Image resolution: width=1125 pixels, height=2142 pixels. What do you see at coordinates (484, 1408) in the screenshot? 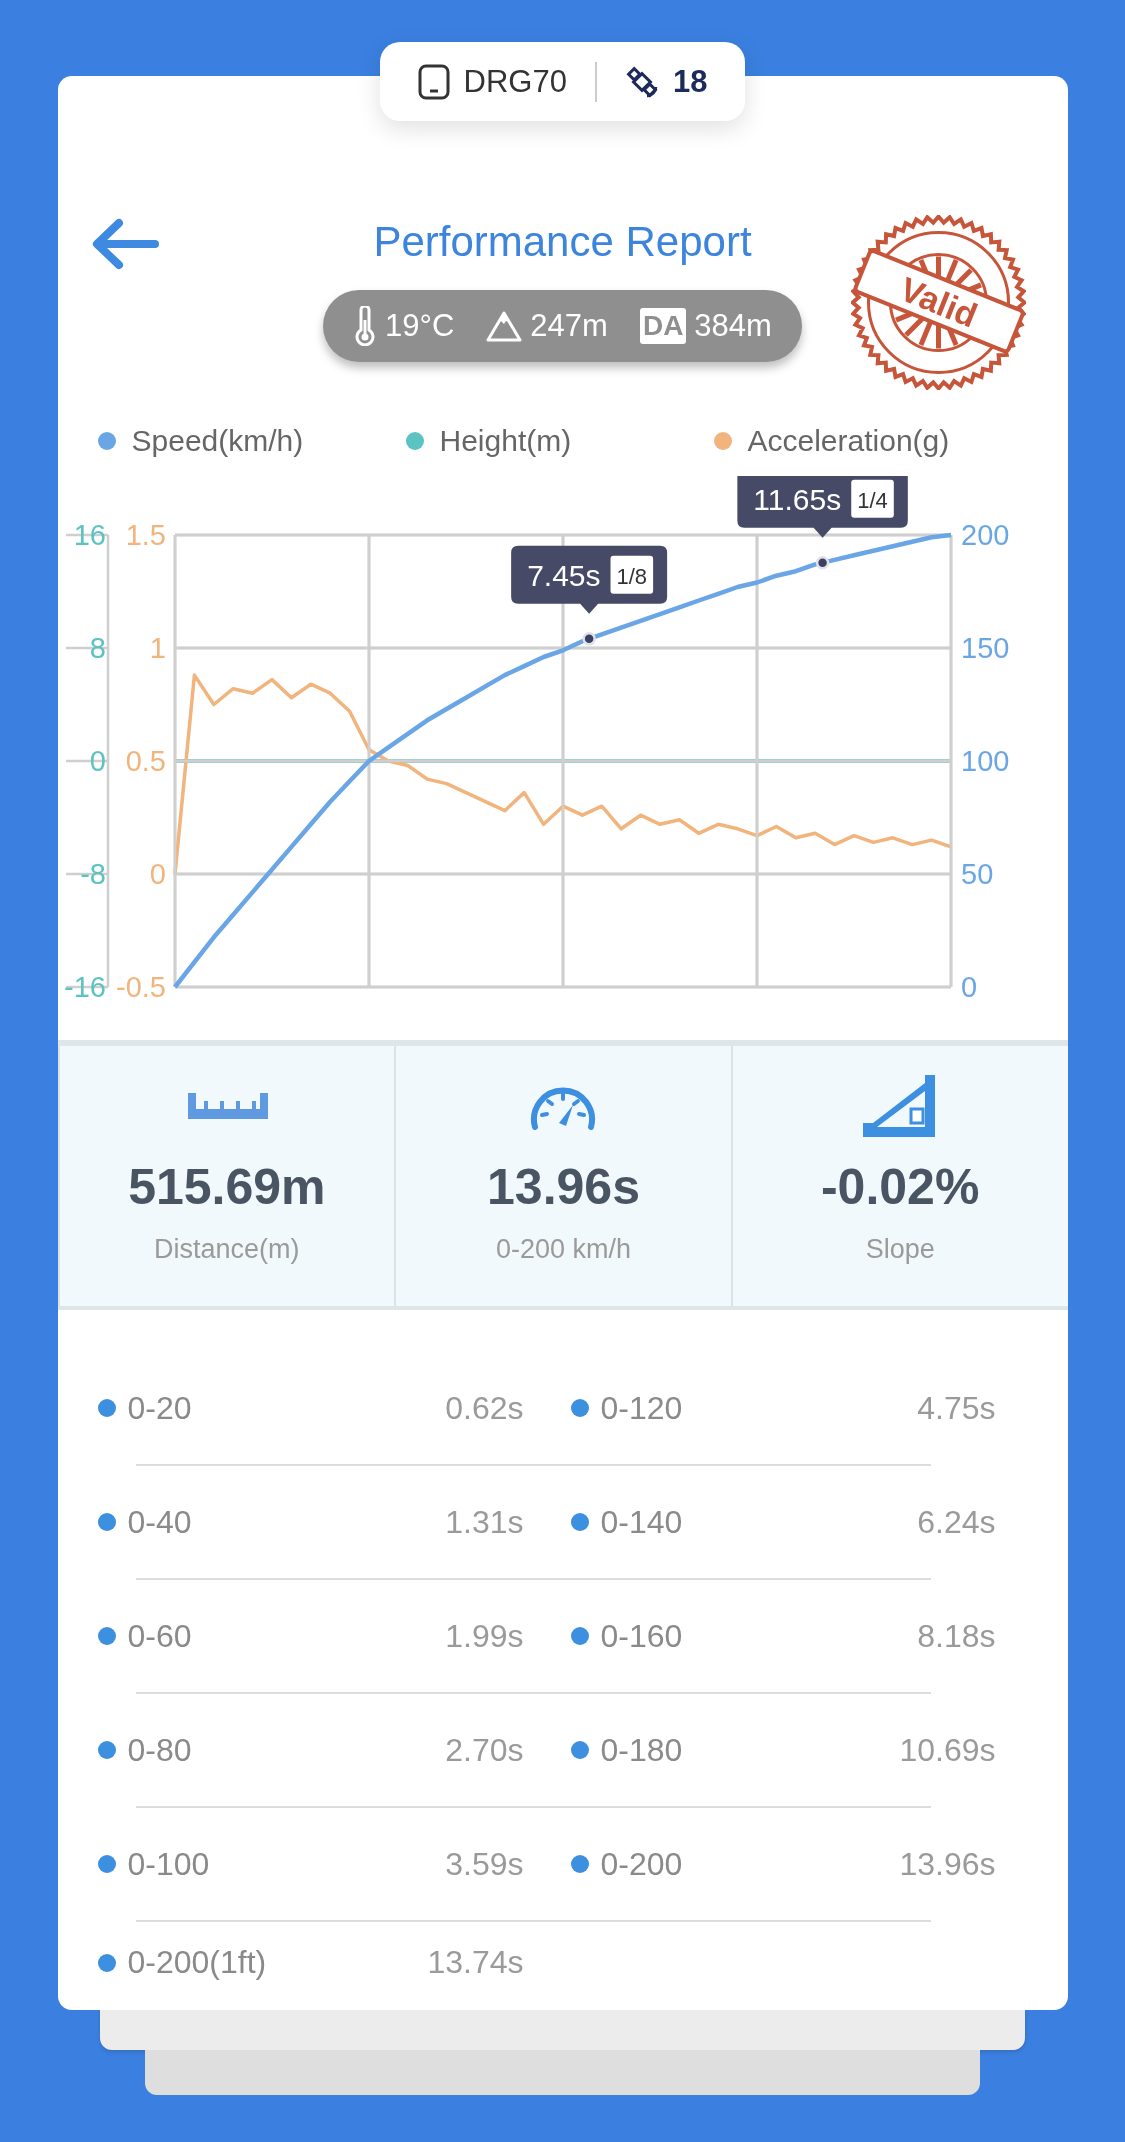
I see `split-time: 0.62s` at bounding box center [484, 1408].